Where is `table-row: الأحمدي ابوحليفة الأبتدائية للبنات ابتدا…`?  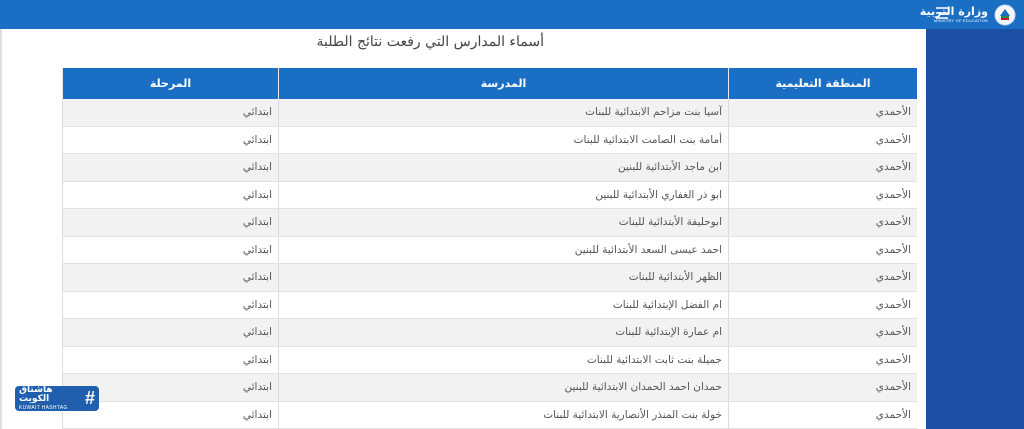 table-row: الأحمدي ابوحليفة الأبتدائية للبنات ابتدا… is located at coordinates (489, 222).